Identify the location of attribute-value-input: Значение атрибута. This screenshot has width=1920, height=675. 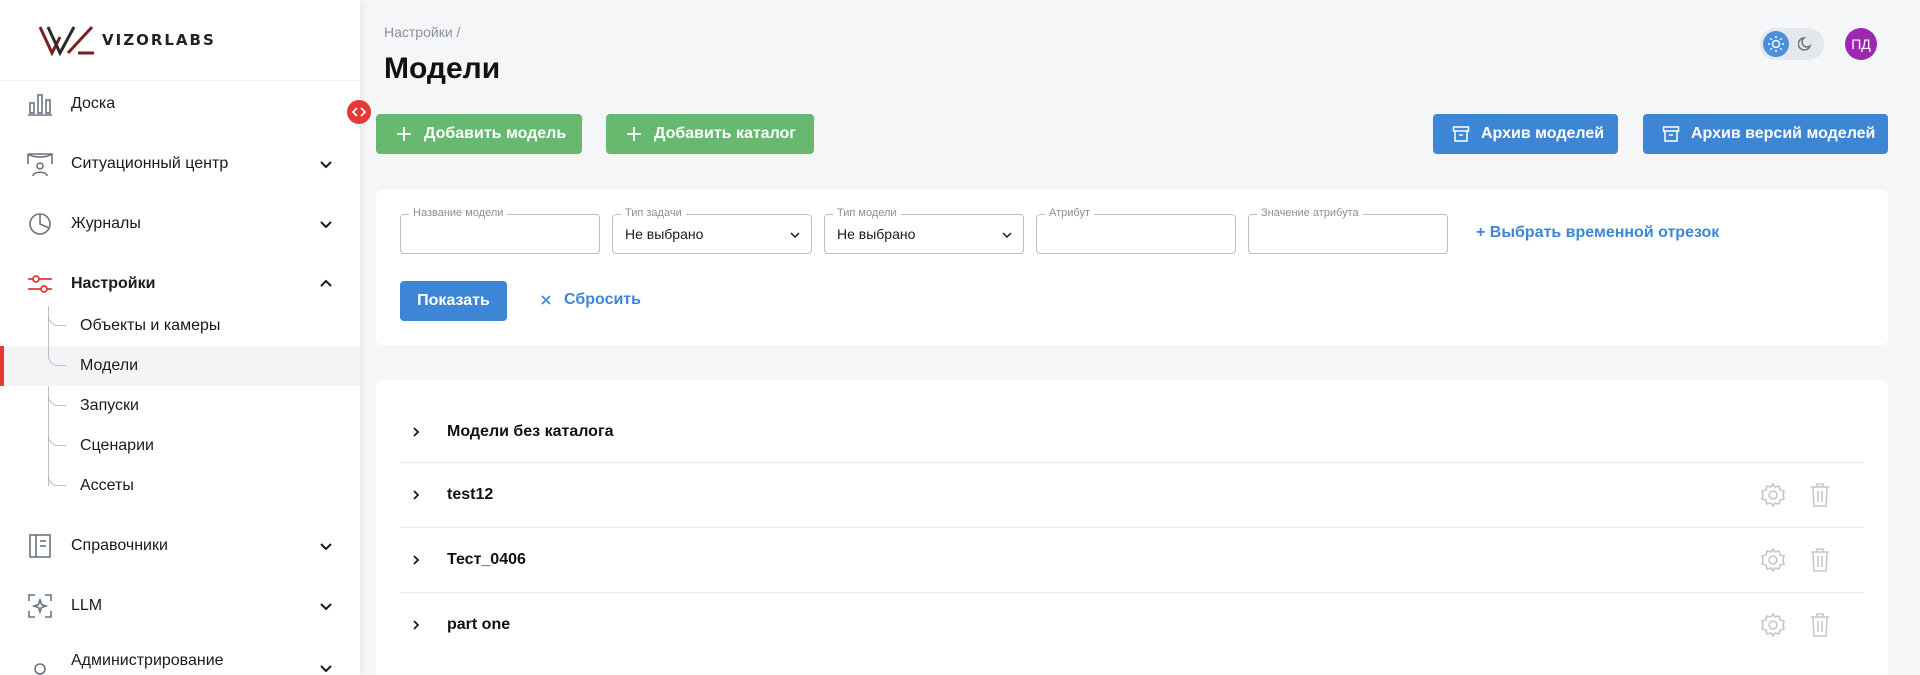
(1348, 230).